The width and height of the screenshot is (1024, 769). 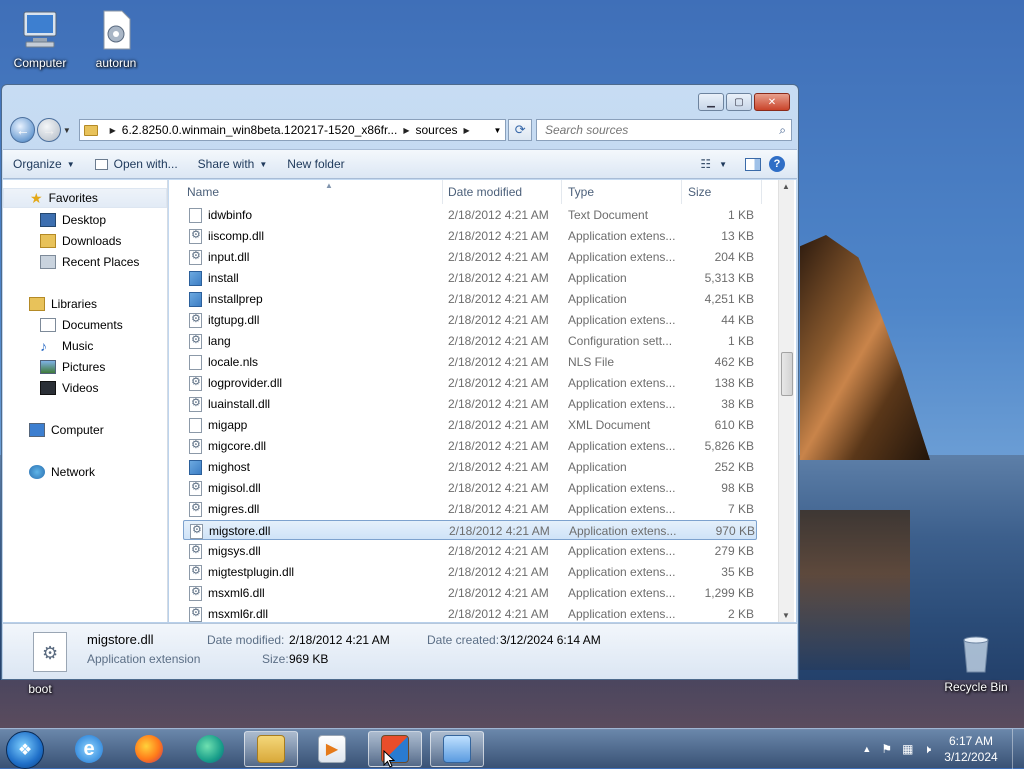 I want to click on nav-pictures: Pictures, so click(x=85, y=367).